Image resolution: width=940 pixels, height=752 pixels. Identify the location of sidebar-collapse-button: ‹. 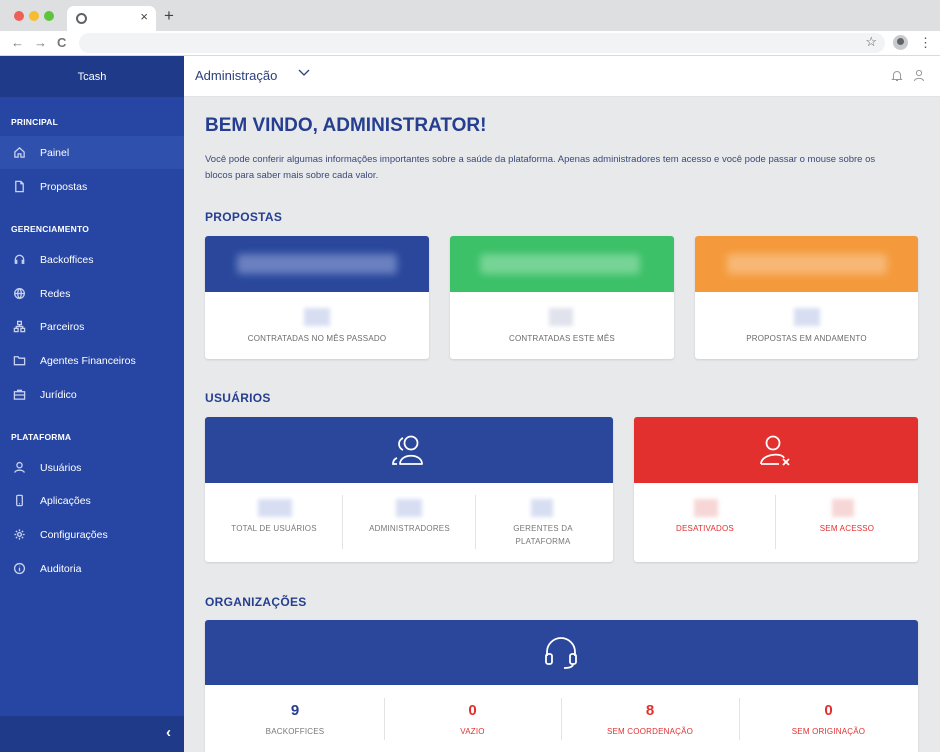
(92, 734).